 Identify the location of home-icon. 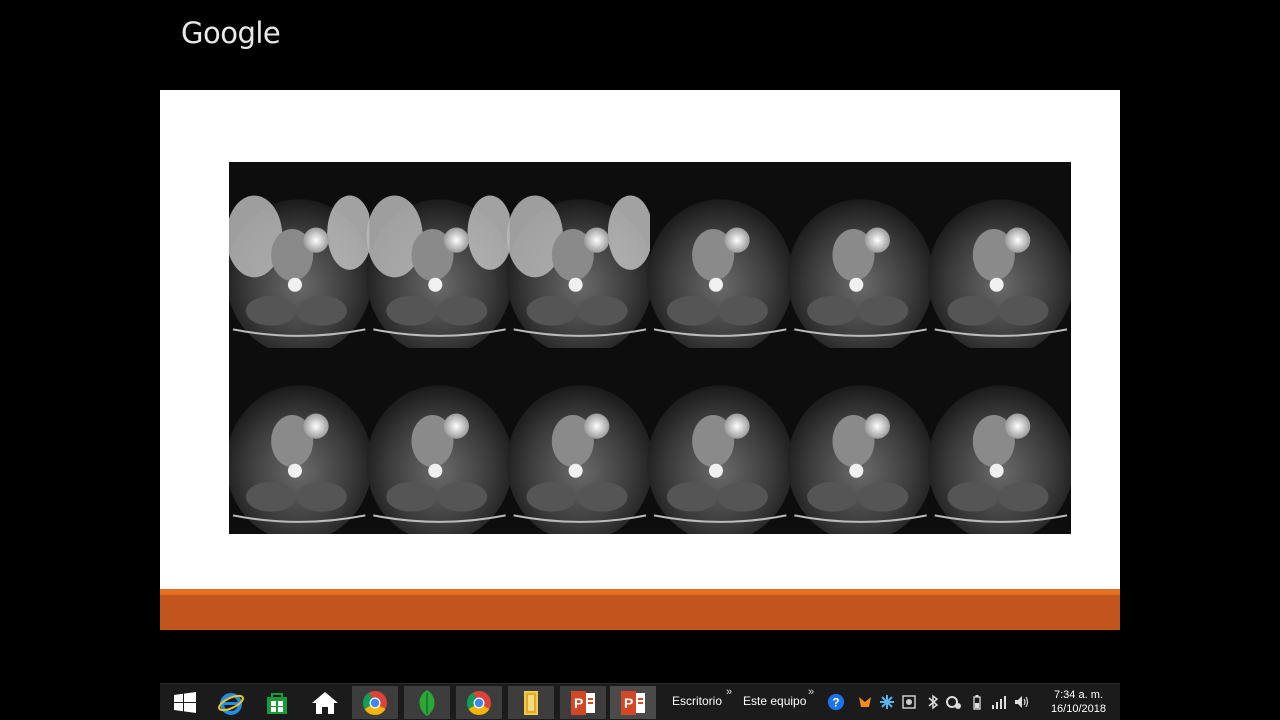
(325, 702).